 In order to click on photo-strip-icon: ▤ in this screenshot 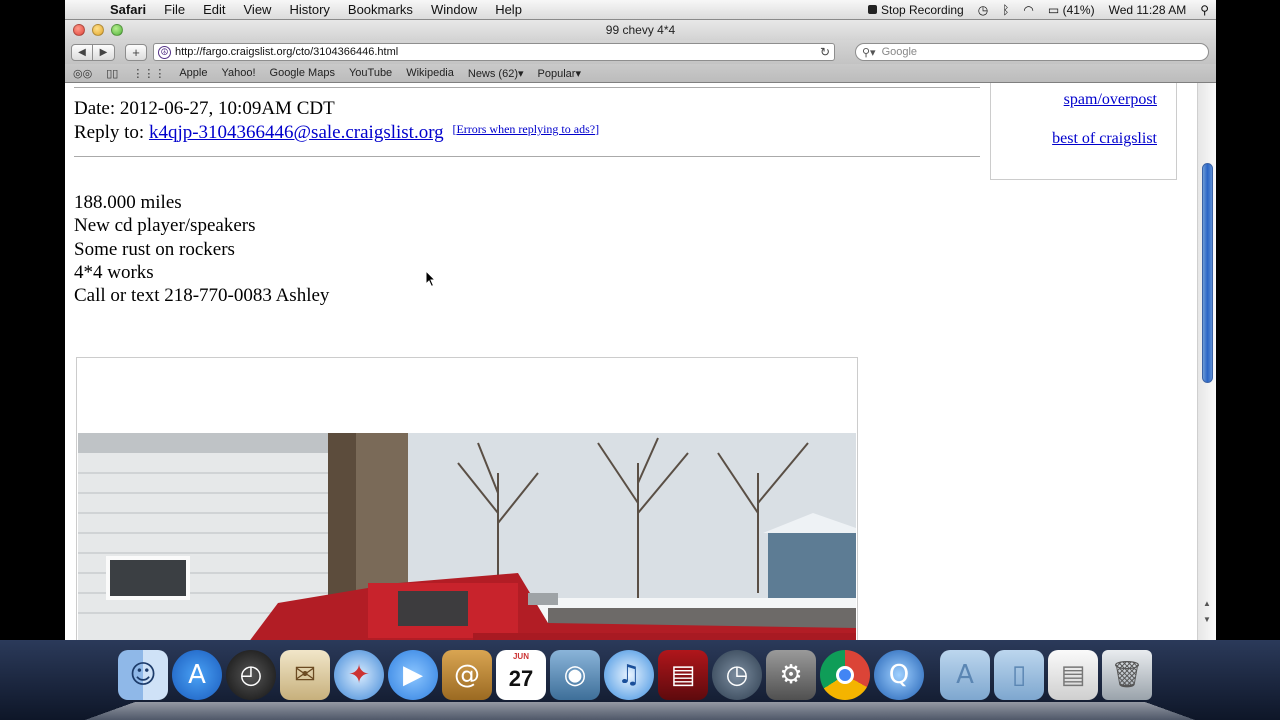, I will do `click(683, 675)`.